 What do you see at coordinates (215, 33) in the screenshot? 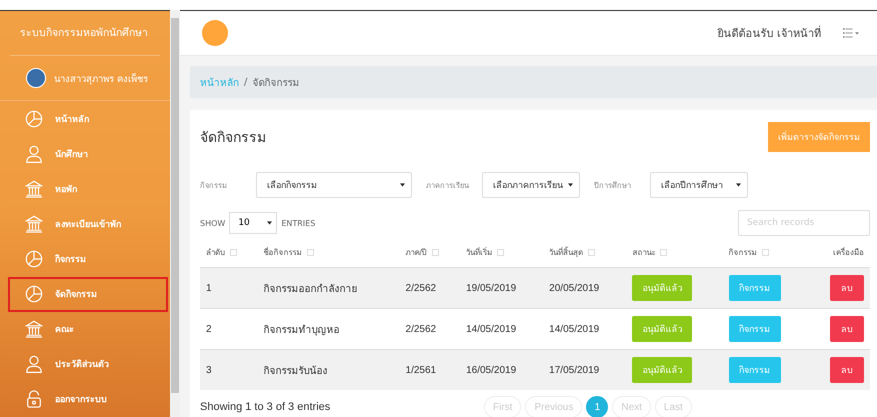
I see `logo-circle` at bounding box center [215, 33].